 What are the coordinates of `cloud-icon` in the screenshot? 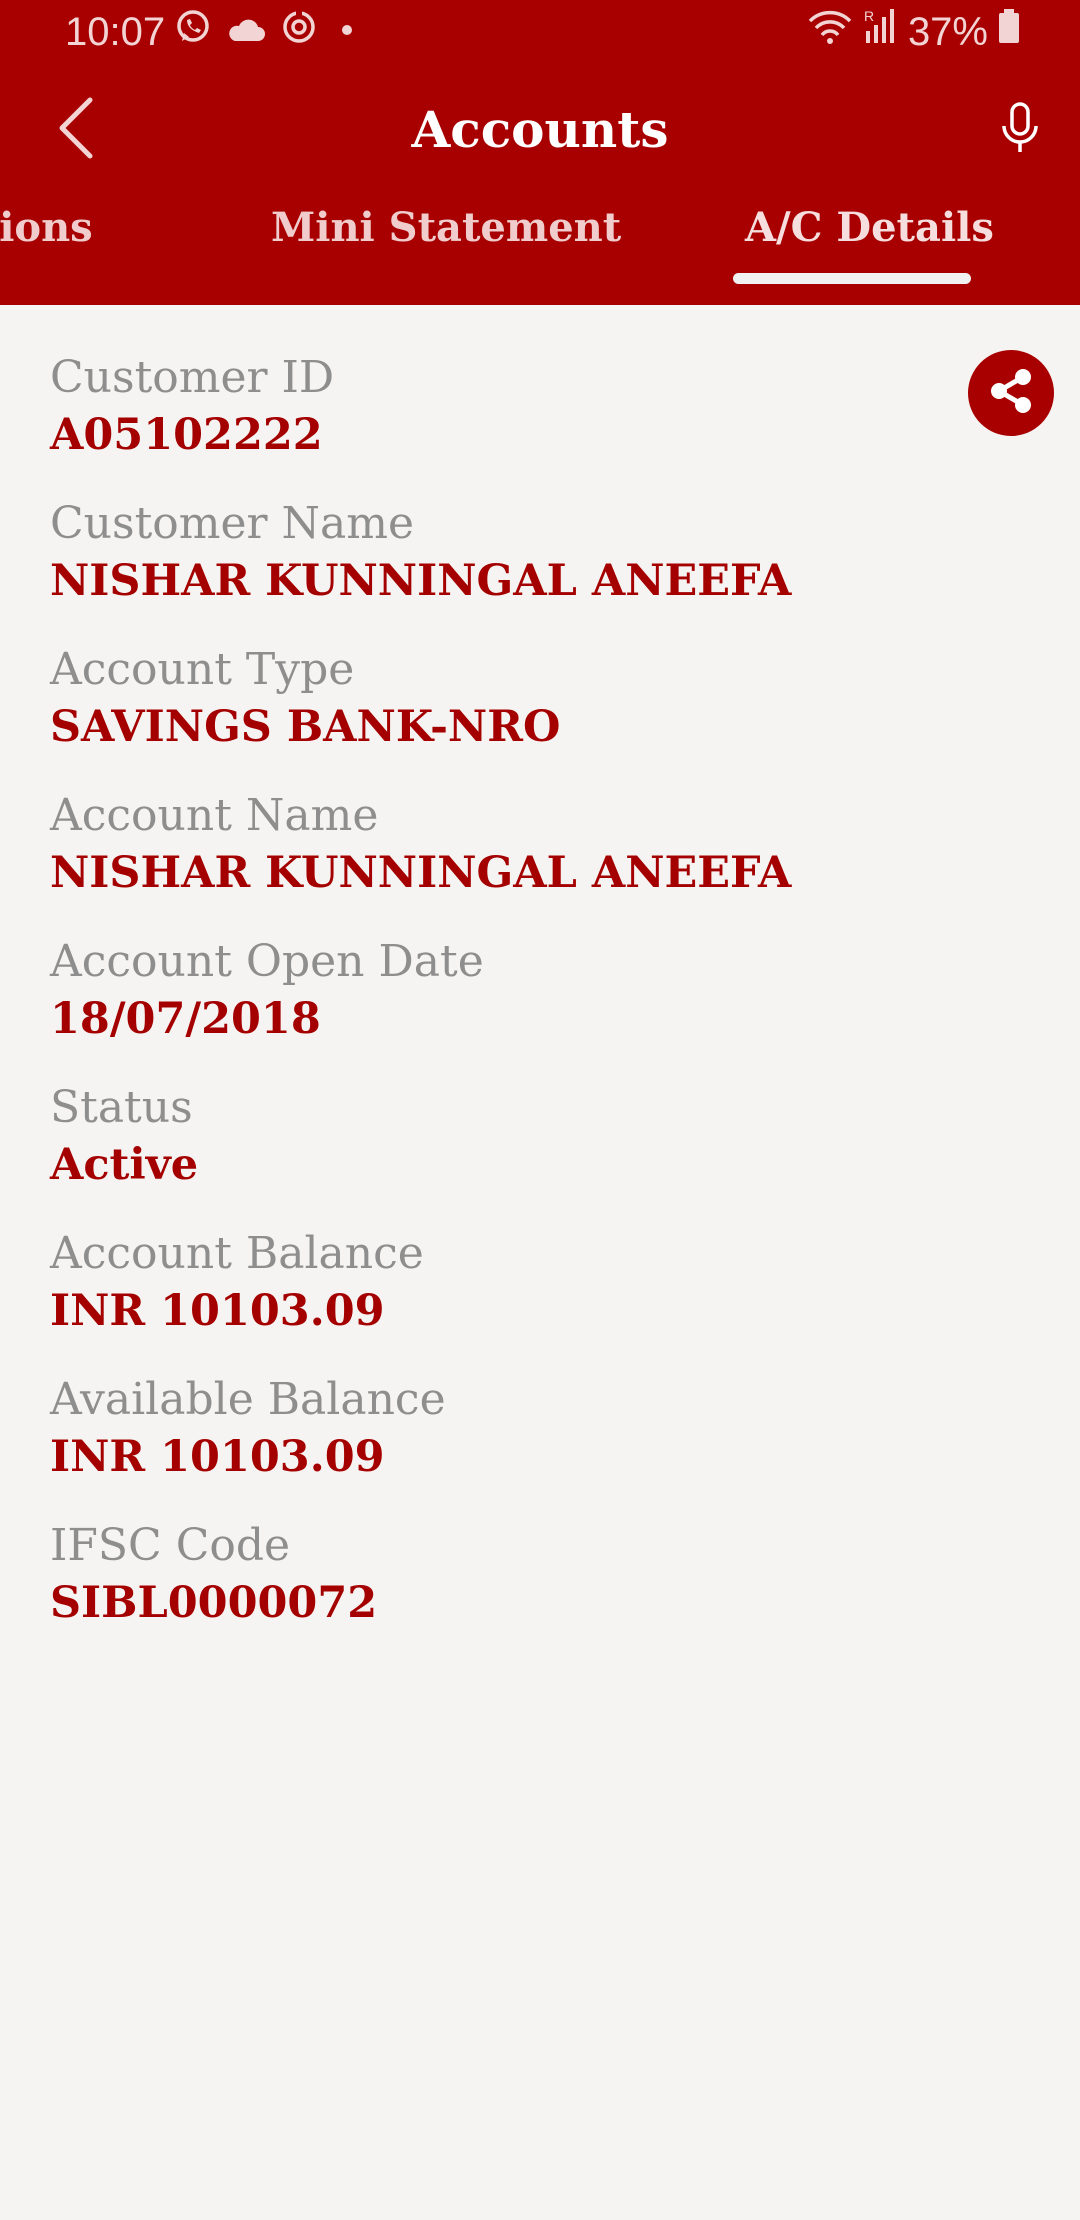 It's located at (246, 32).